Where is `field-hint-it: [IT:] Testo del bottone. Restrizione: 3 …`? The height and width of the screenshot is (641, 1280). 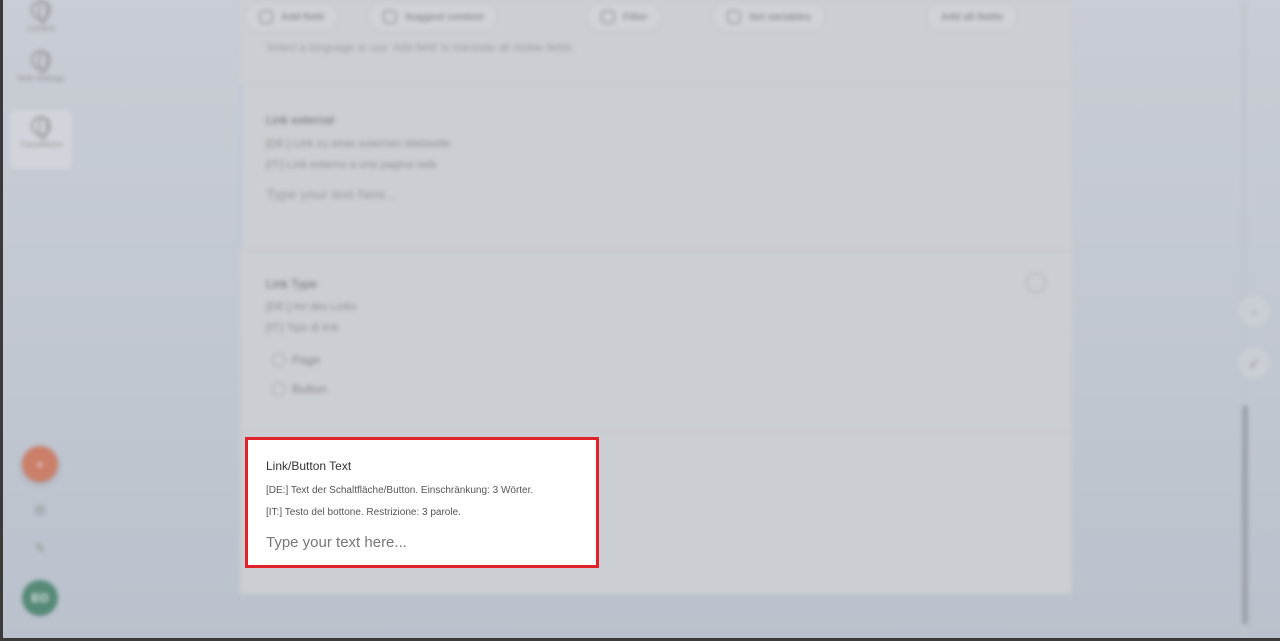
field-hint-it: [IT:] Testo del bottone. Restrizione: 3 … is located at coordinates (363, 512).